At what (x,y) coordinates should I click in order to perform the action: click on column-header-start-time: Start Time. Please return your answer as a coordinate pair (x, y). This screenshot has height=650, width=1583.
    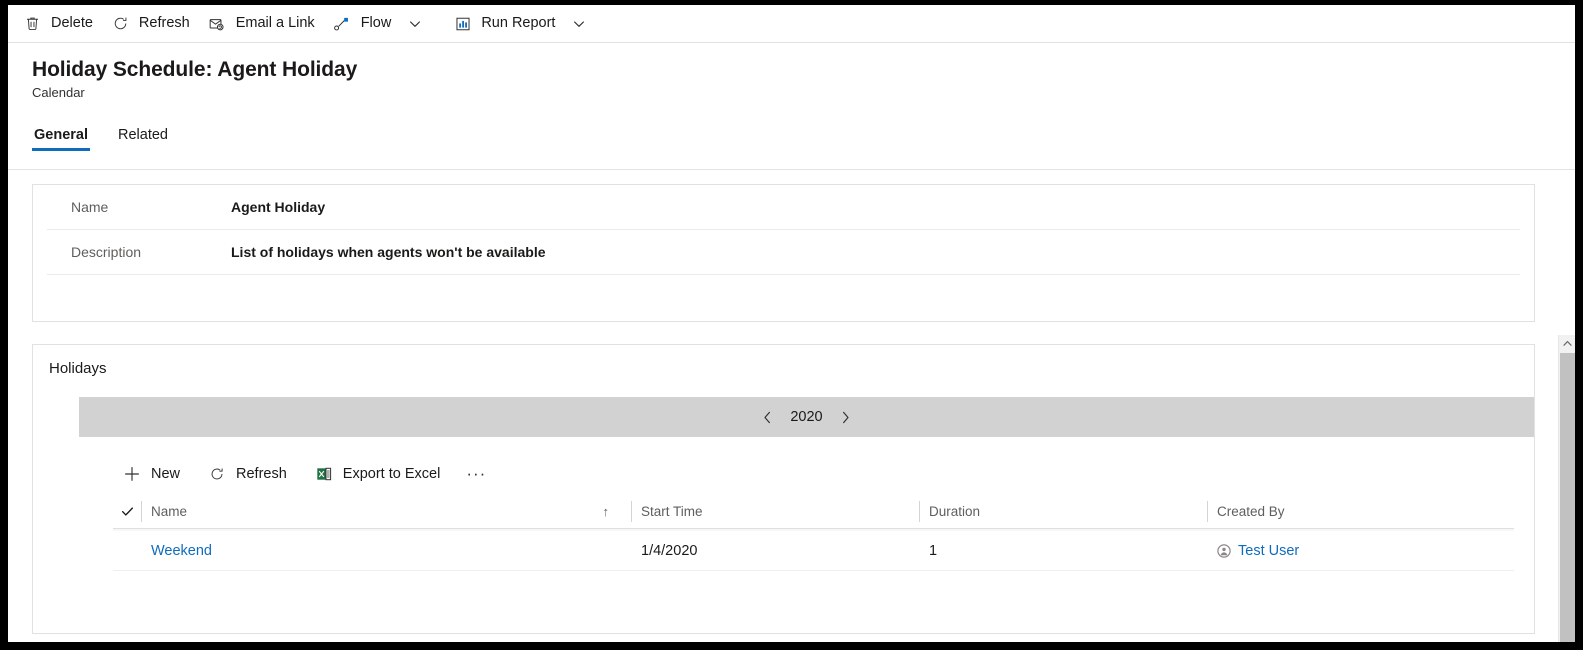
    Looking at the image, I should click on (775, 511).